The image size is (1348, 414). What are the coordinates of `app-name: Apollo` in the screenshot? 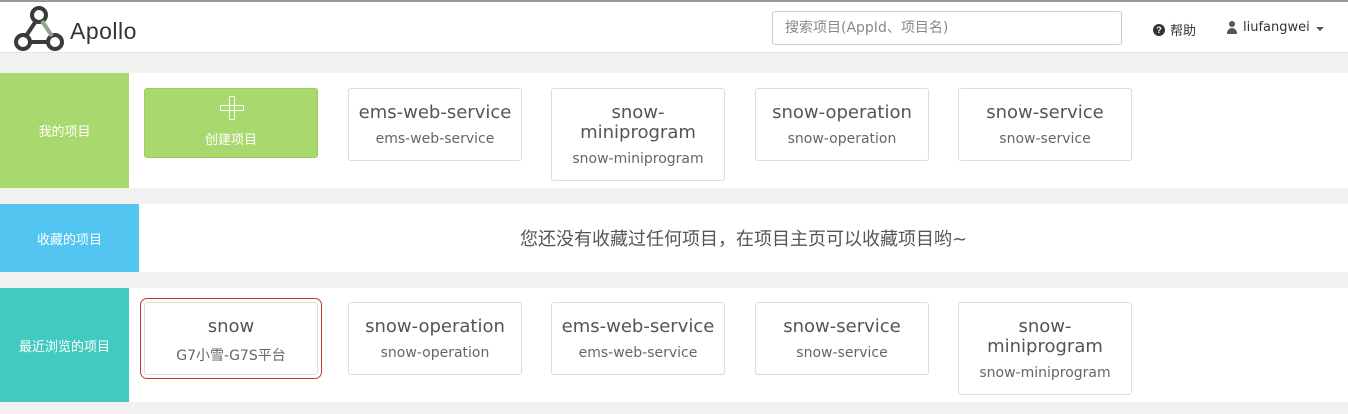 It's located at (103, 31).